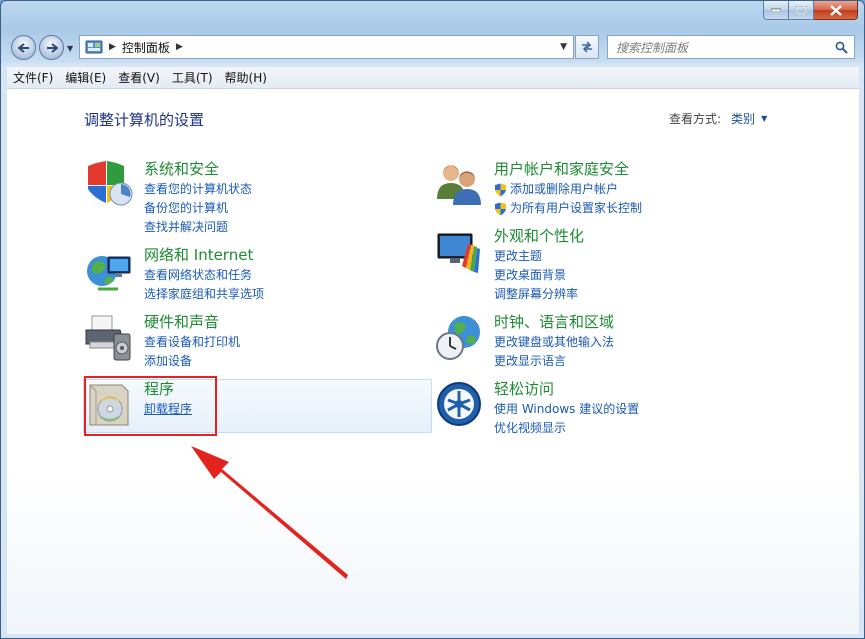 The width and height of the screenshot is (865, 639). I want to click on minimize-button, so click(776, 10).